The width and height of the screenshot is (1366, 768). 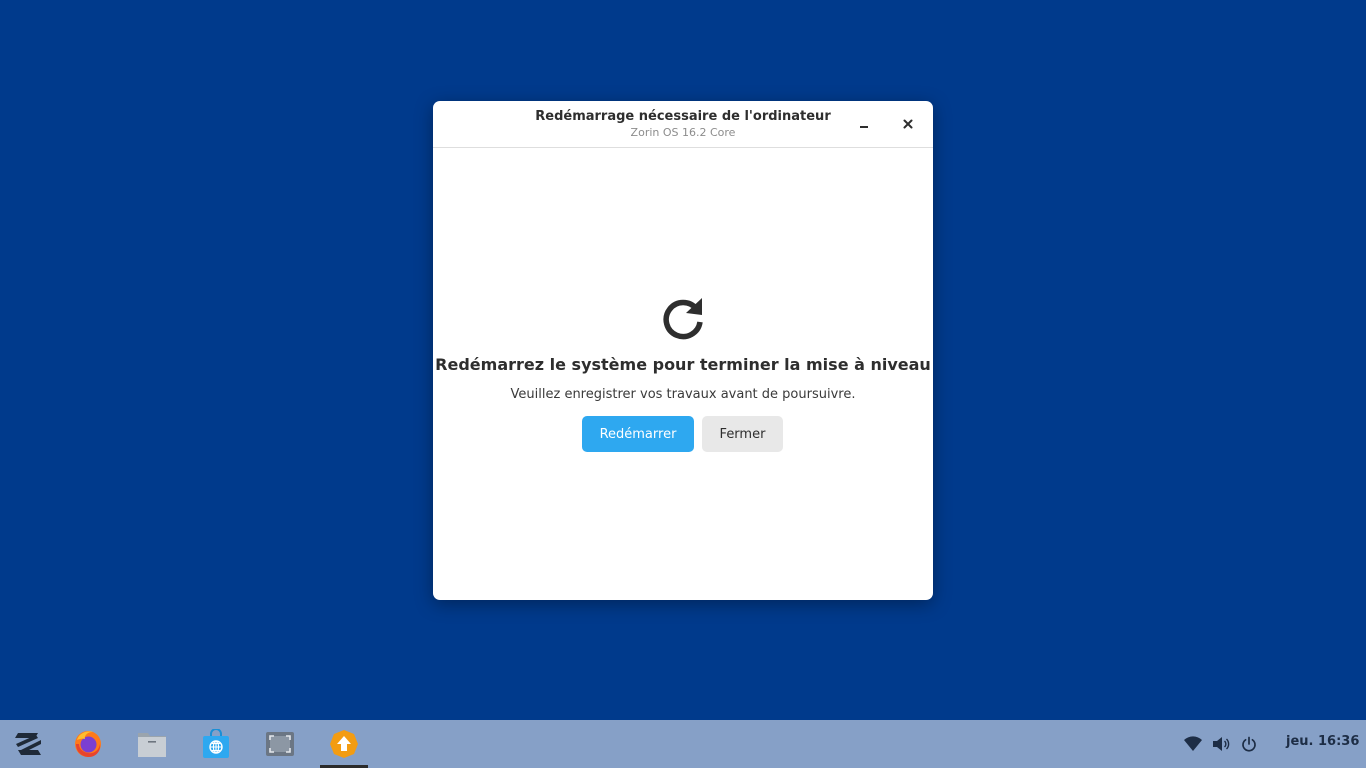 I want to click on firefox-icon, so click(x=88, y=744).